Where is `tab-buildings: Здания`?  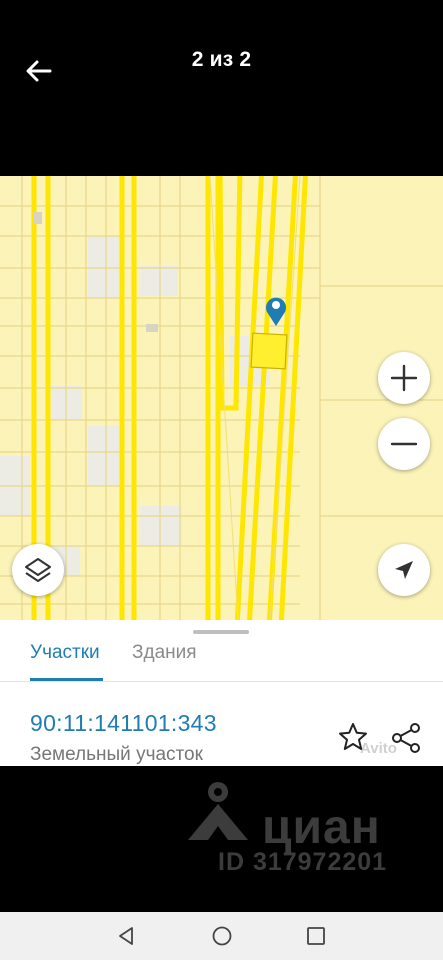
tab-buildings: Здания is located at coordinates (164, 653).